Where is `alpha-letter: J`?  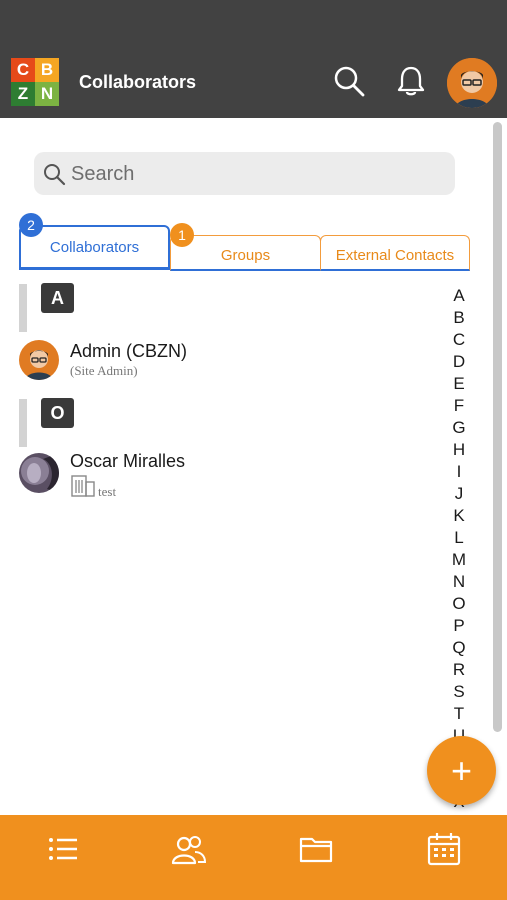
alpha-letter: J is located at coordinates (459, 494).